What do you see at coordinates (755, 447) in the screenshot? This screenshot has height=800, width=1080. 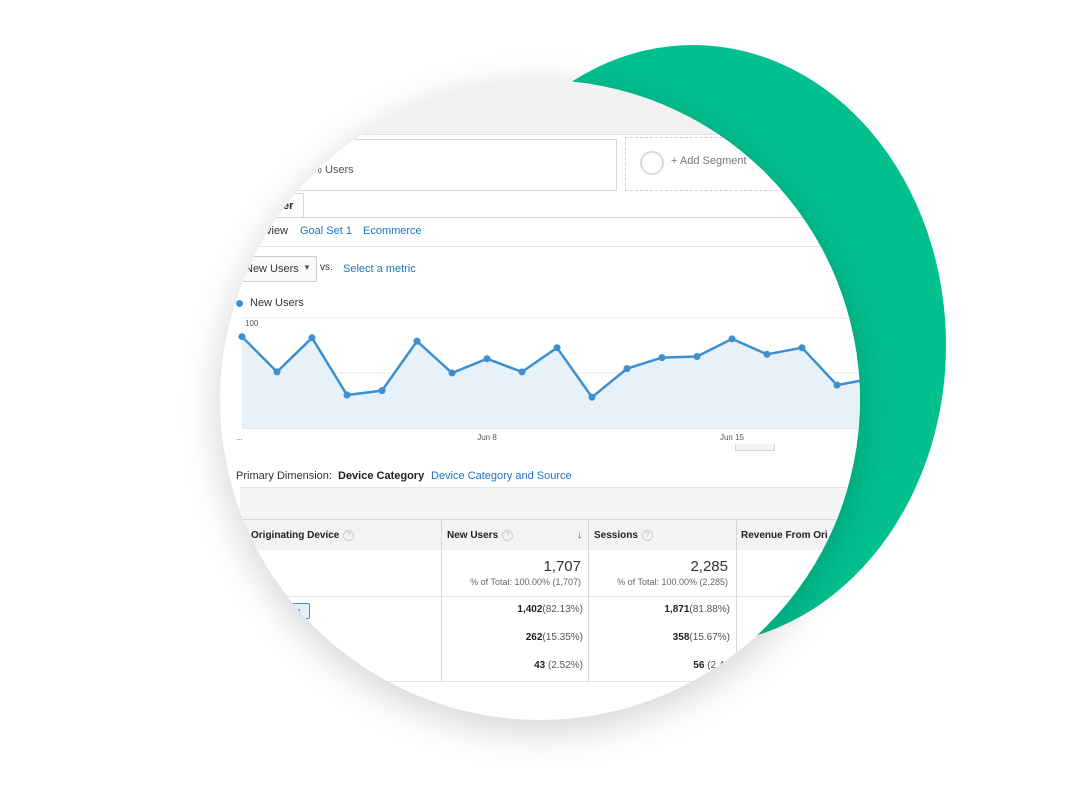 I see `chart-resize-handle` at bounding box center [755, 447].